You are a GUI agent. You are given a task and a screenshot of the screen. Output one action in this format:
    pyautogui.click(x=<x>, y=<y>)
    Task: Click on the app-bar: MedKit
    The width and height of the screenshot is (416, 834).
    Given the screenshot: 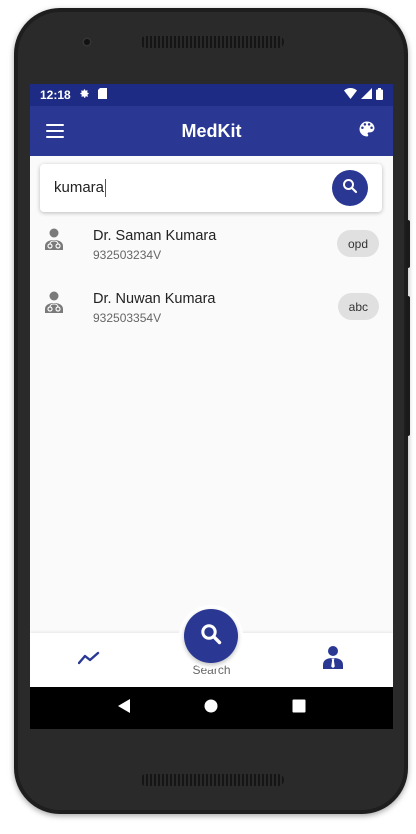 What is the action you would take?
    pyautogui.click(x=211, y=131)
    